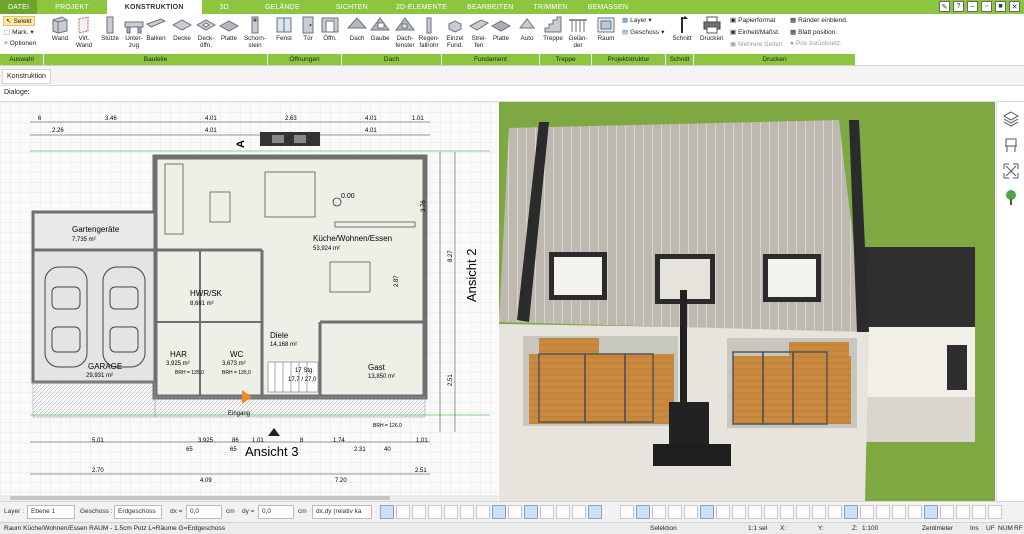  Describe the element at coordinates (204, 512) in the screenshot. I see `dx-input: 0,0` at that location.